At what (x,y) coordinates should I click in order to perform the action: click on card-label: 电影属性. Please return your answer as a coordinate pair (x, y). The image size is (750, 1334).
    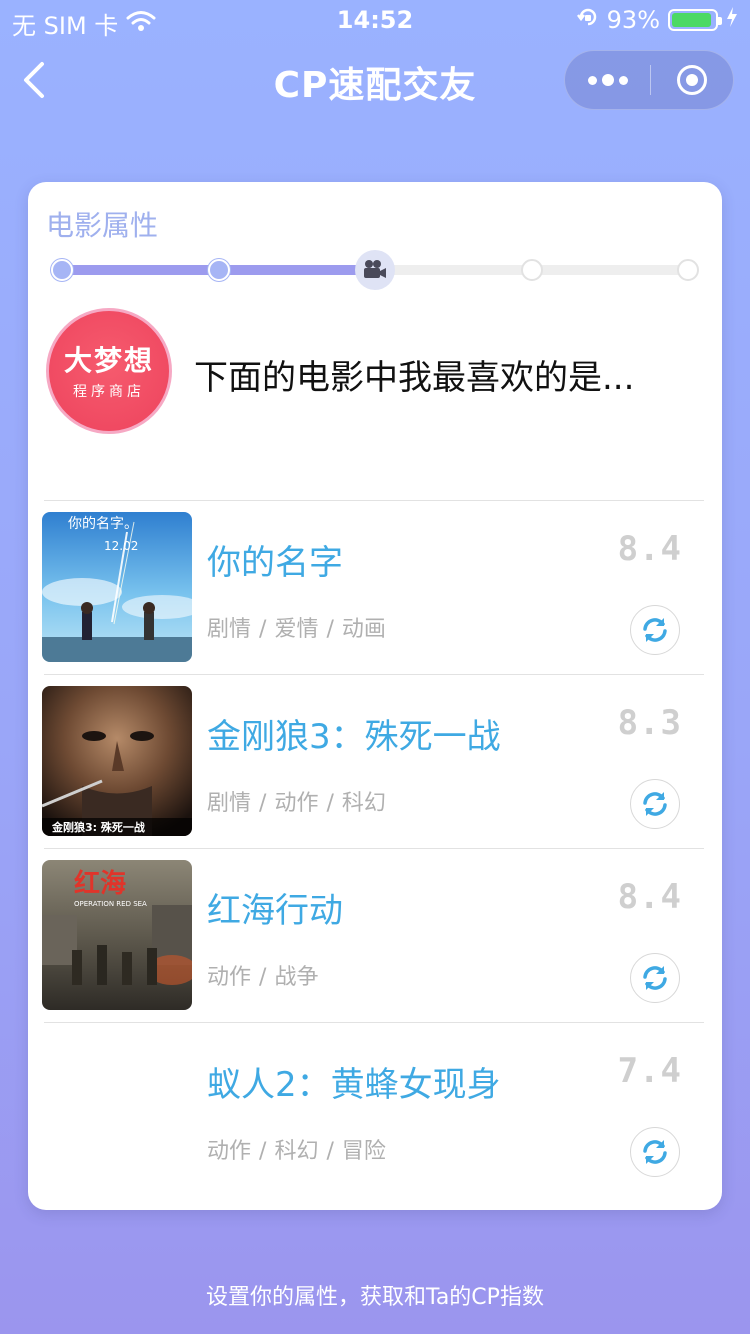
    Looking at the image, I should click on (102, 225).